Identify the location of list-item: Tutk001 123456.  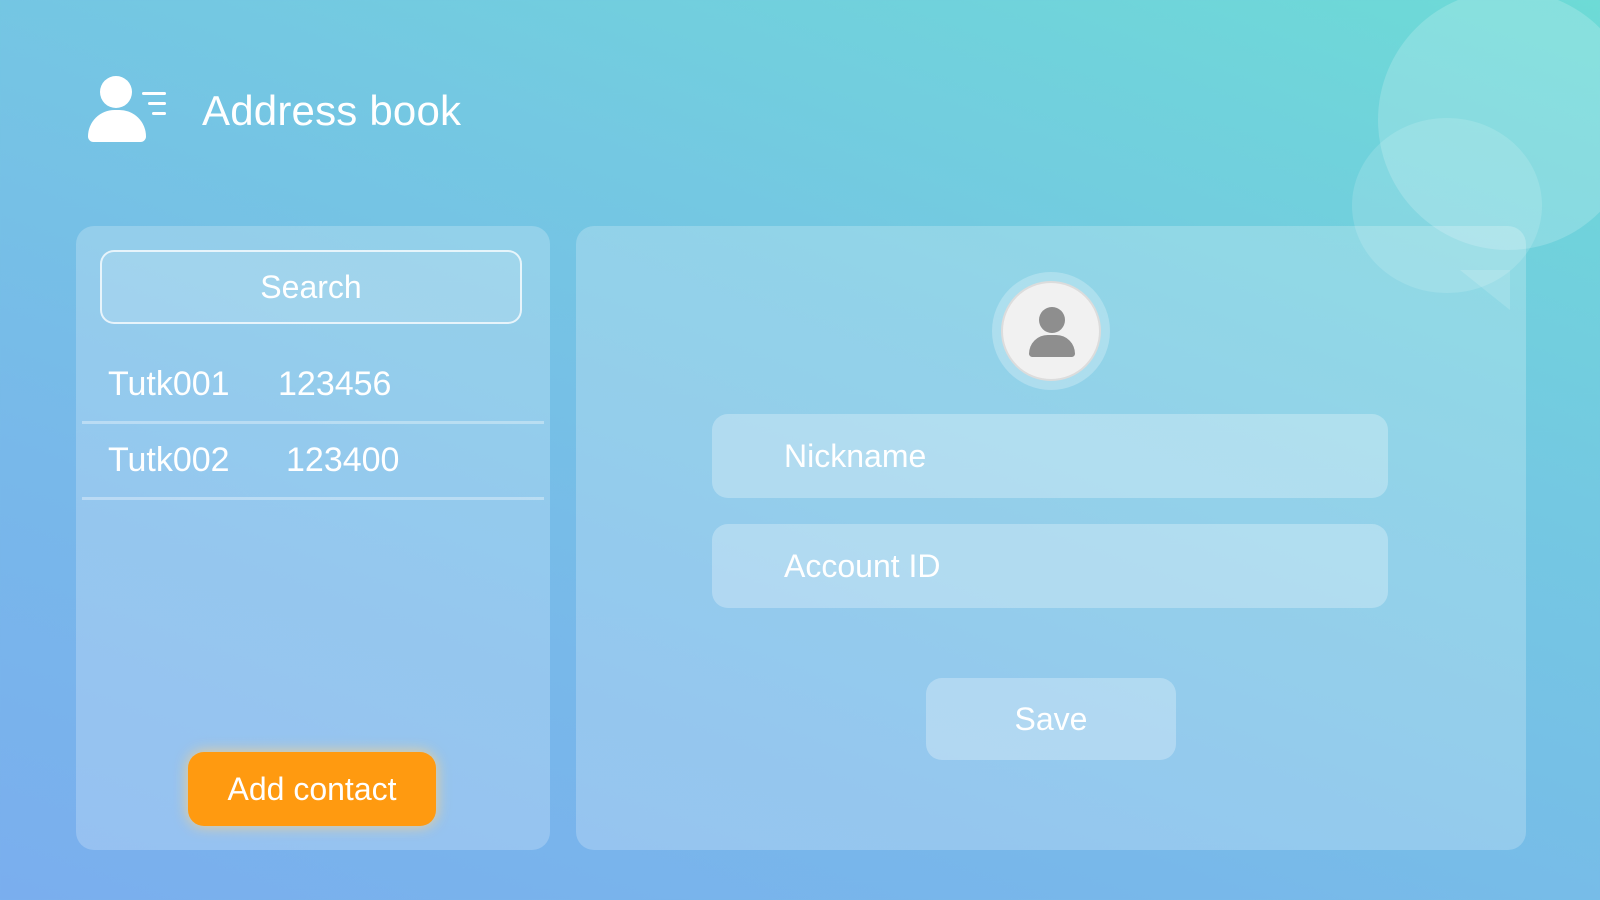
(313, 386).